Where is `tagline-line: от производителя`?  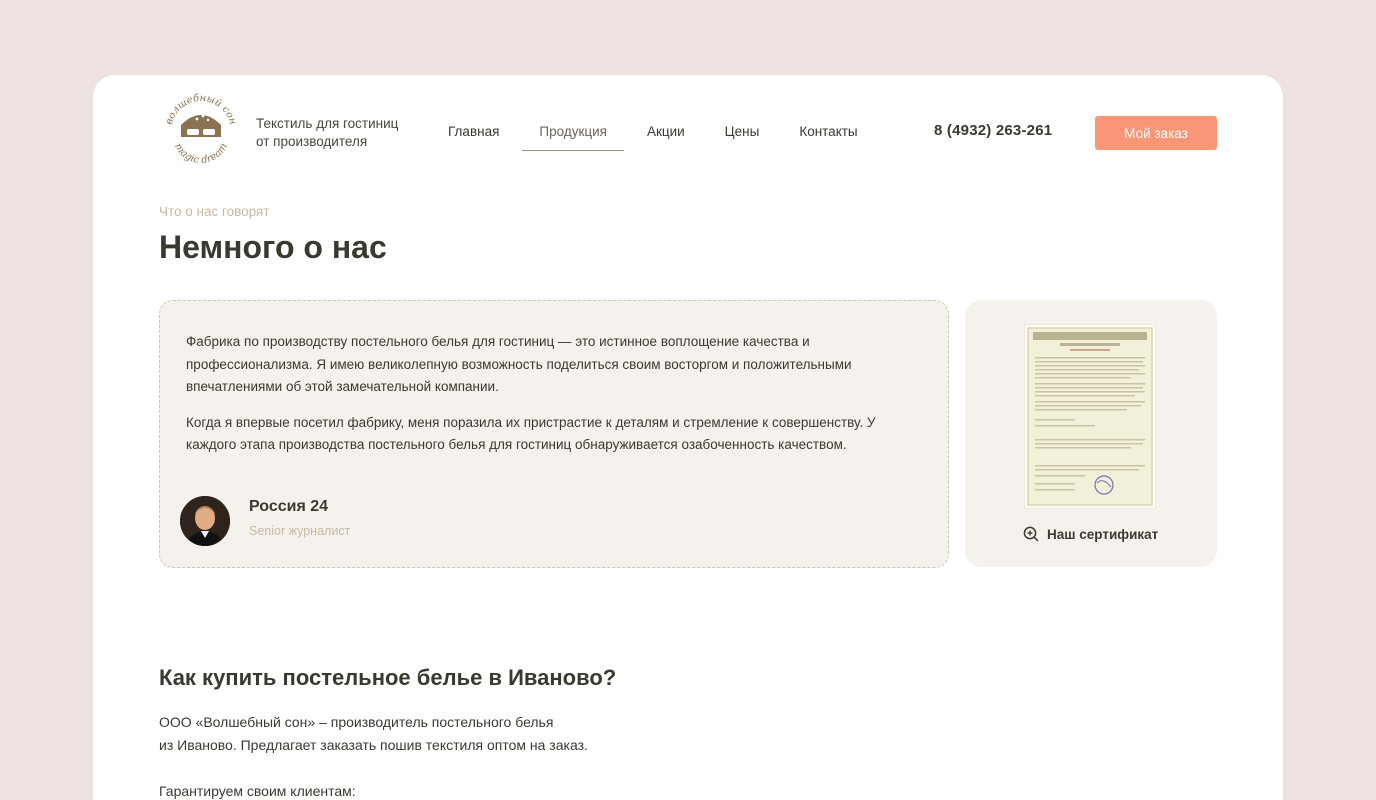
tagline-line: от производителя is located at coordinates (312, 141).